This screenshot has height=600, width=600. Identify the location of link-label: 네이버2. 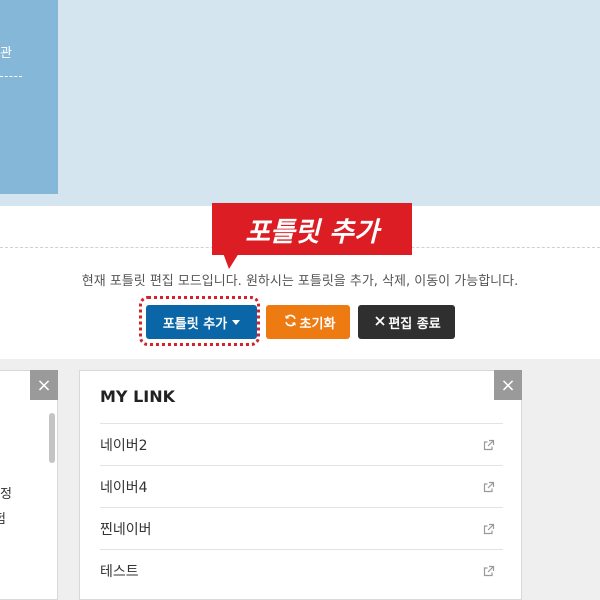
(124, 445).